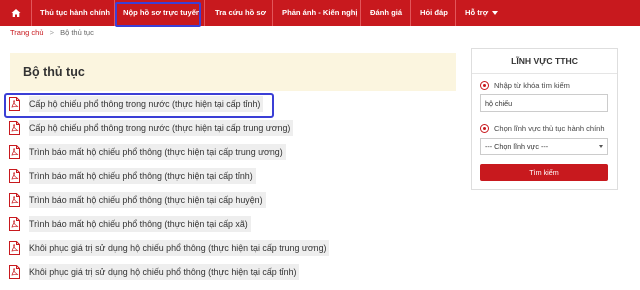  What do you see at coordinates (517, 146) in the screenshot?
I see `field-select-value: --- Chọn lĩnh vực ---` at bounding box center [517, 146].